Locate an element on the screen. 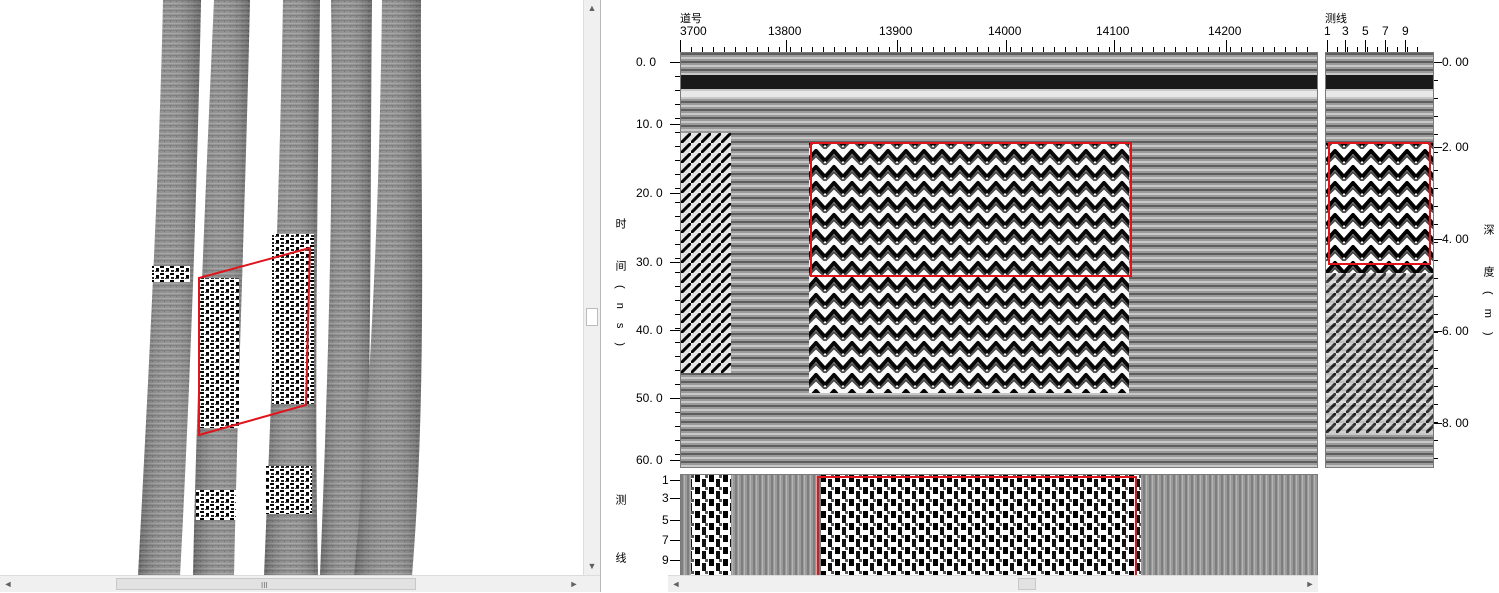 The height and width of the screenshot is (593, 1499). line-left-tick-label: 1 is located at coordinates (665, 480).